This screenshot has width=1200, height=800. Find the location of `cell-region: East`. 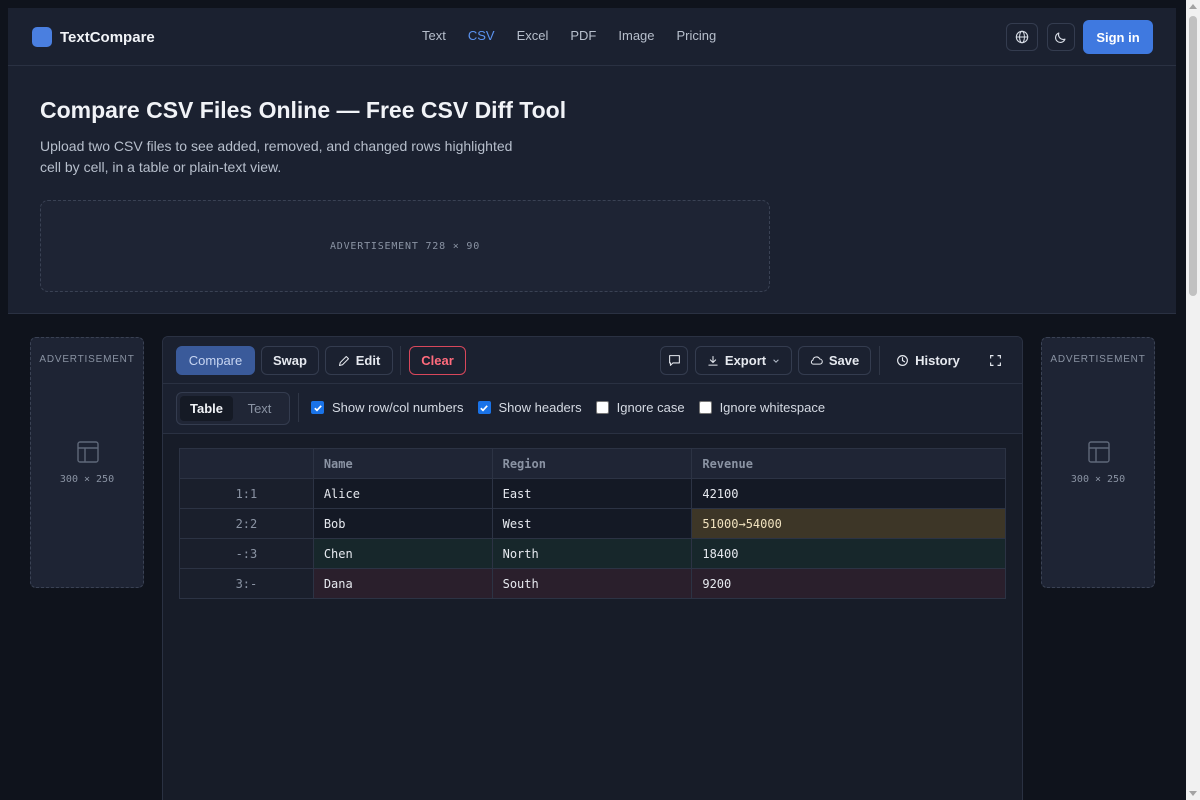

cell-region: East is located at coordinates (592, 493).